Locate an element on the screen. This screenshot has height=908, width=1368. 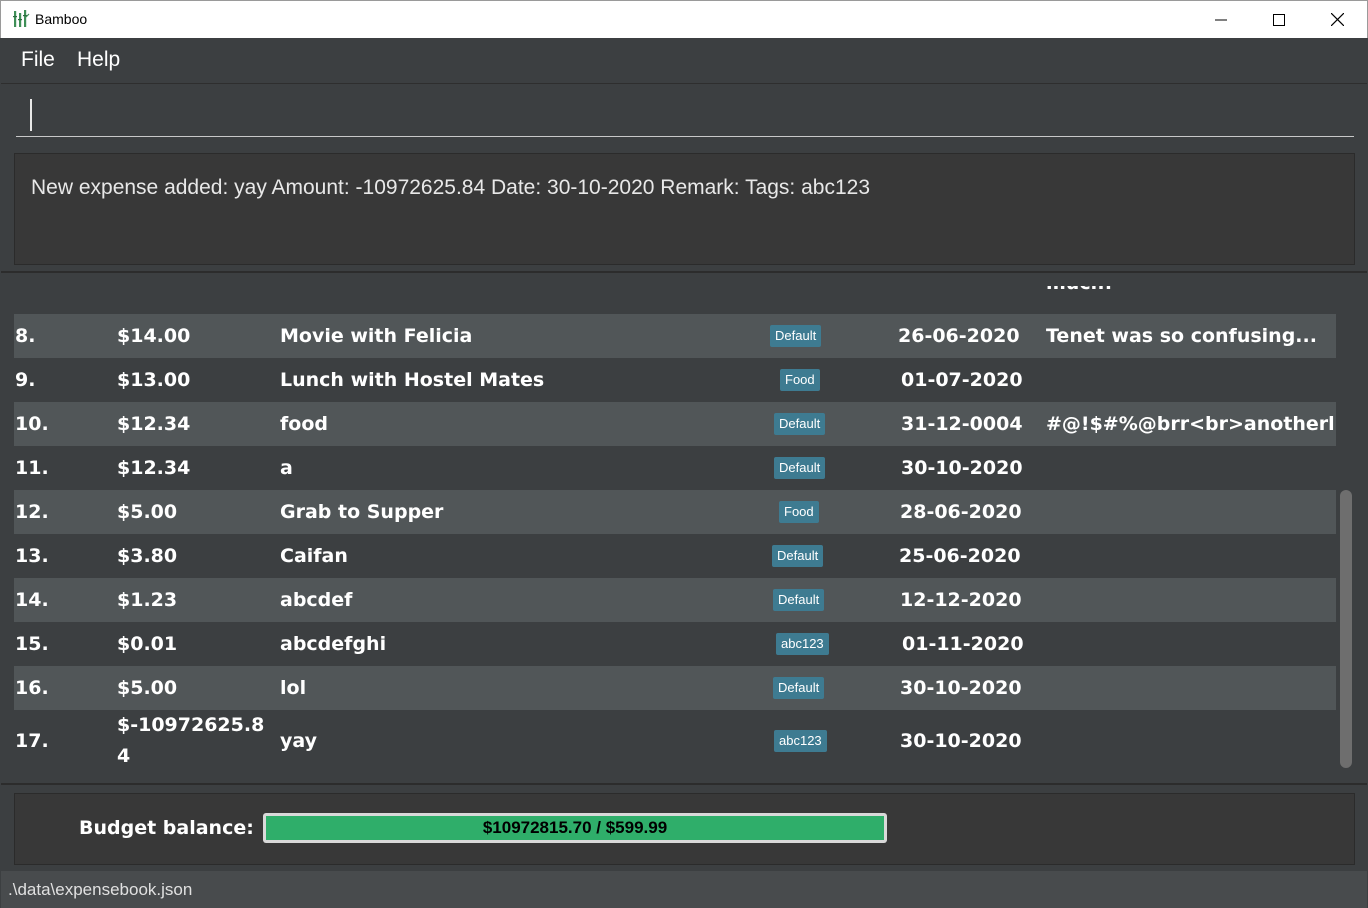
expense-amount-line: $-10972625.8 is located at coordinates (191, 725).